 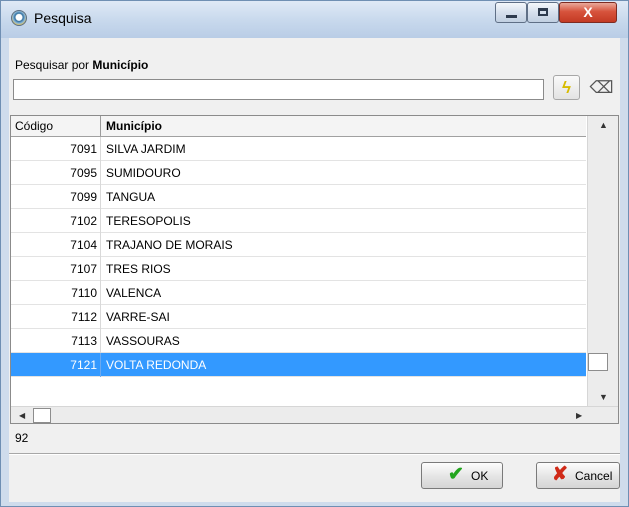 What do you see at coordinates (84, 293) in the screenshot?
I see `row-code: 7110` at bounding box center [84, 293].